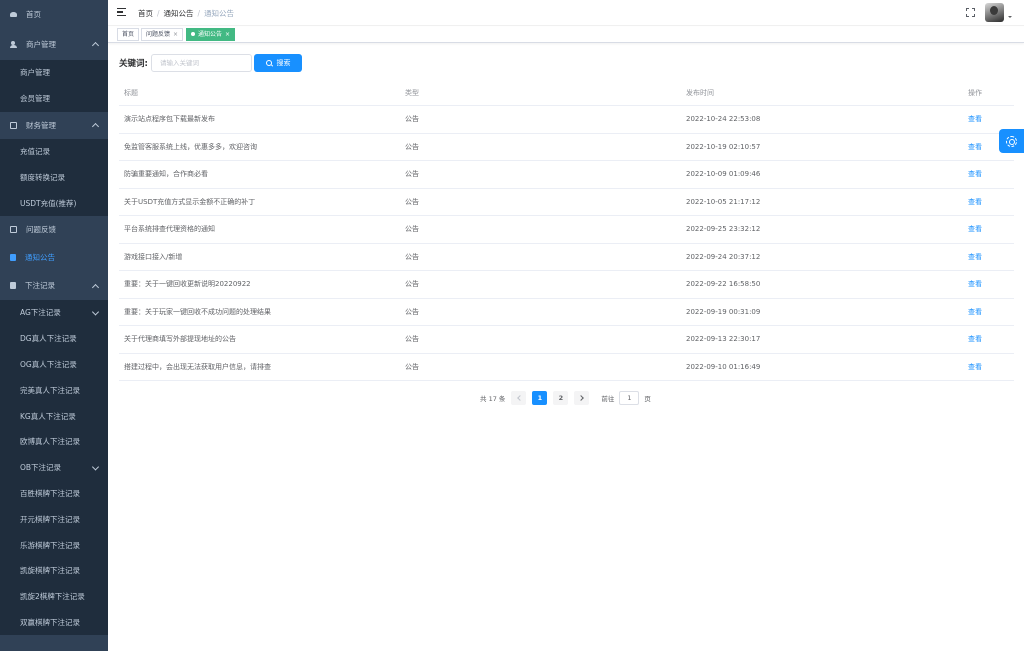 This screenshot has width=1024, height=651. Describe the element at coordinates (629, 397) in the screenshot. I see `goto-page-input: 1` at that location.